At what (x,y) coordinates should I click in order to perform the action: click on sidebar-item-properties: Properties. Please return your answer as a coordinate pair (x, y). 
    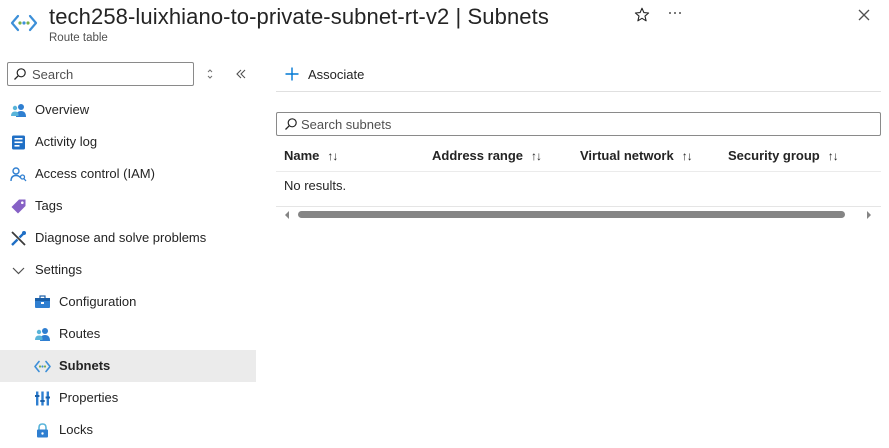
    Looking at the image, I should click on (128, 398).